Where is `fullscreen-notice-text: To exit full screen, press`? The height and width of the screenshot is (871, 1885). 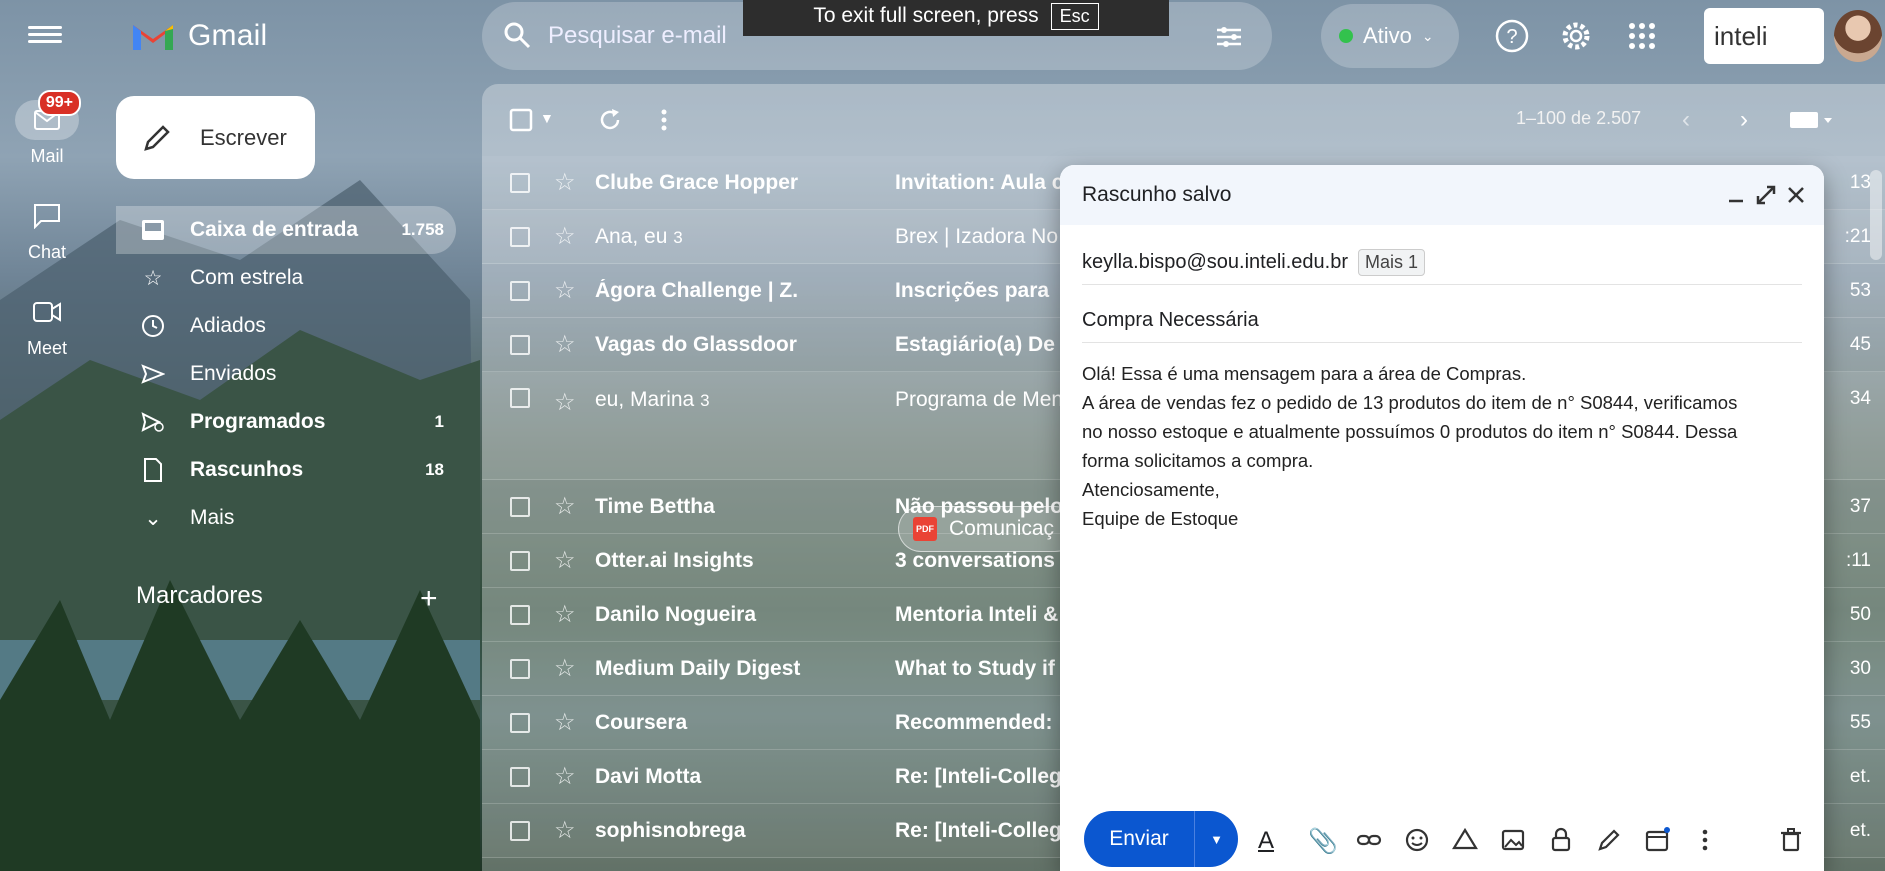
fullscreen-notice-text: To exit full screen, press is located at coordinates (926, 15).